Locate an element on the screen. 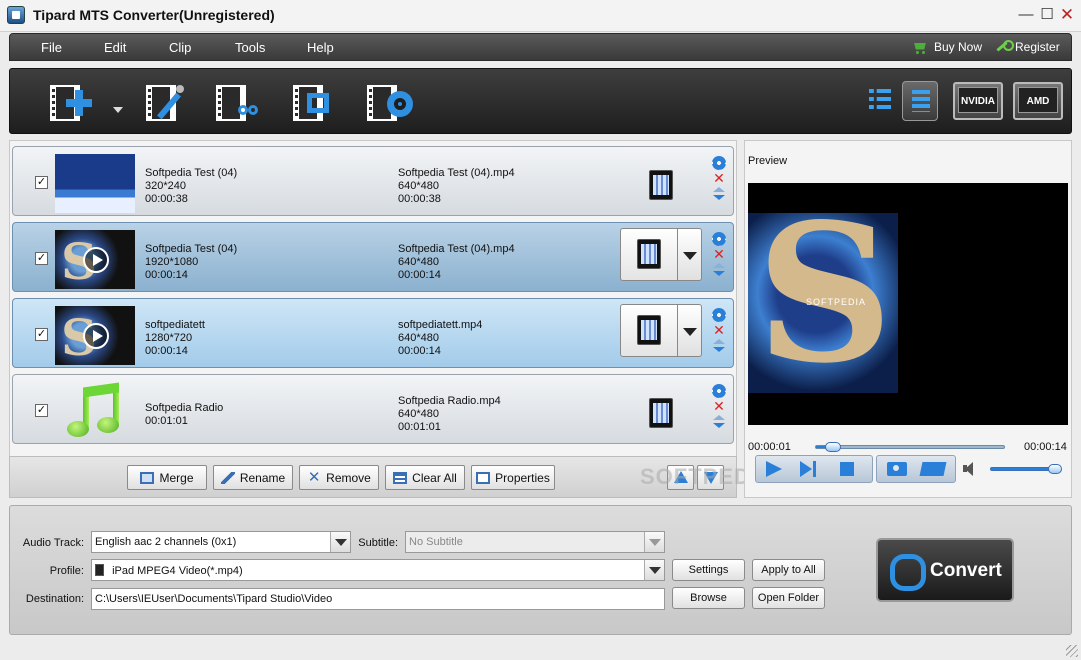 This screenshot has height=660, width=1081. crop-button is located at coordinates (317, 102).